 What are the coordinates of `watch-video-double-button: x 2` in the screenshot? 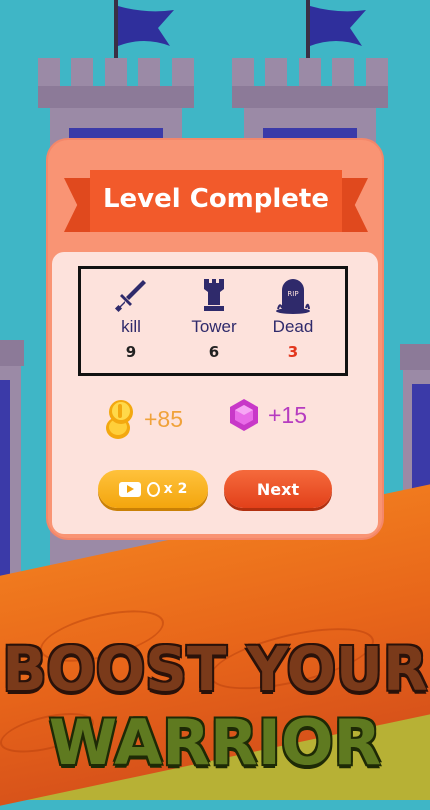 It's located at (153, 489).